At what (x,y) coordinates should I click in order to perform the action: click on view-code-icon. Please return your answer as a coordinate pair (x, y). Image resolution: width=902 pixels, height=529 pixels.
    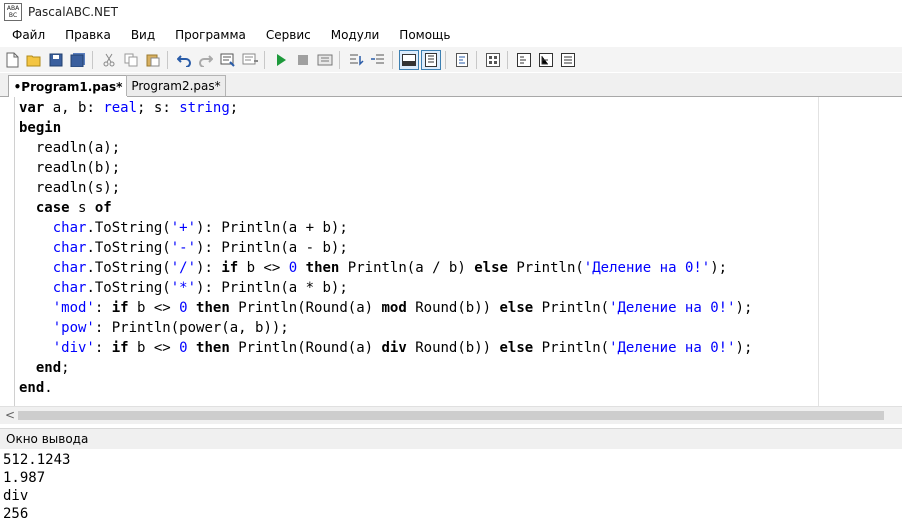
    Looking at the image, I should click on (524, 60).